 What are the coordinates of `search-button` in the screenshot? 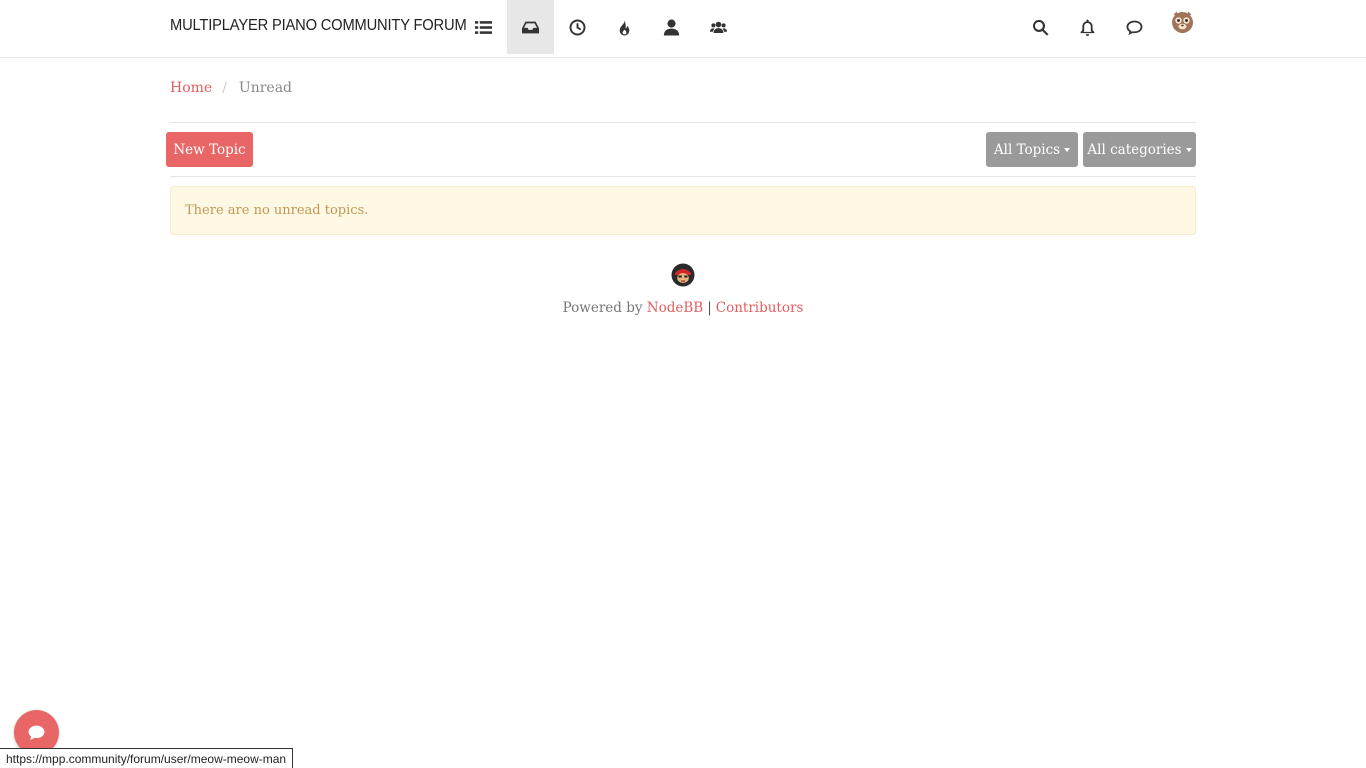 It's located at (1040, 27).